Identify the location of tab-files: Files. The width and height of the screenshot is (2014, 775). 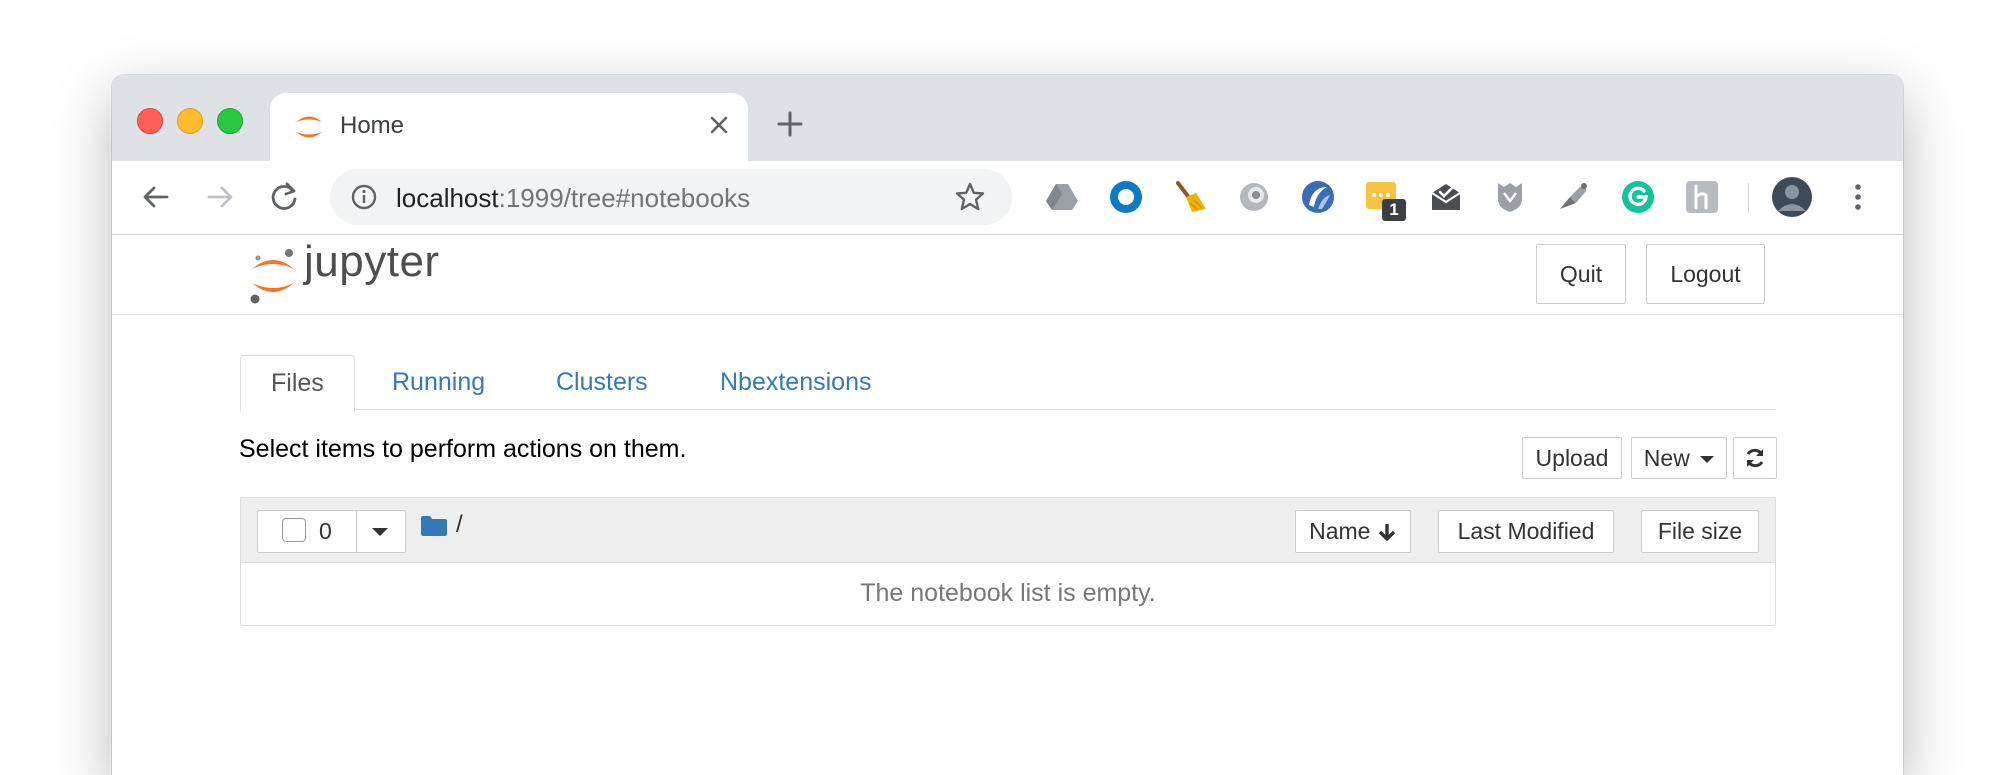
(297, 383).